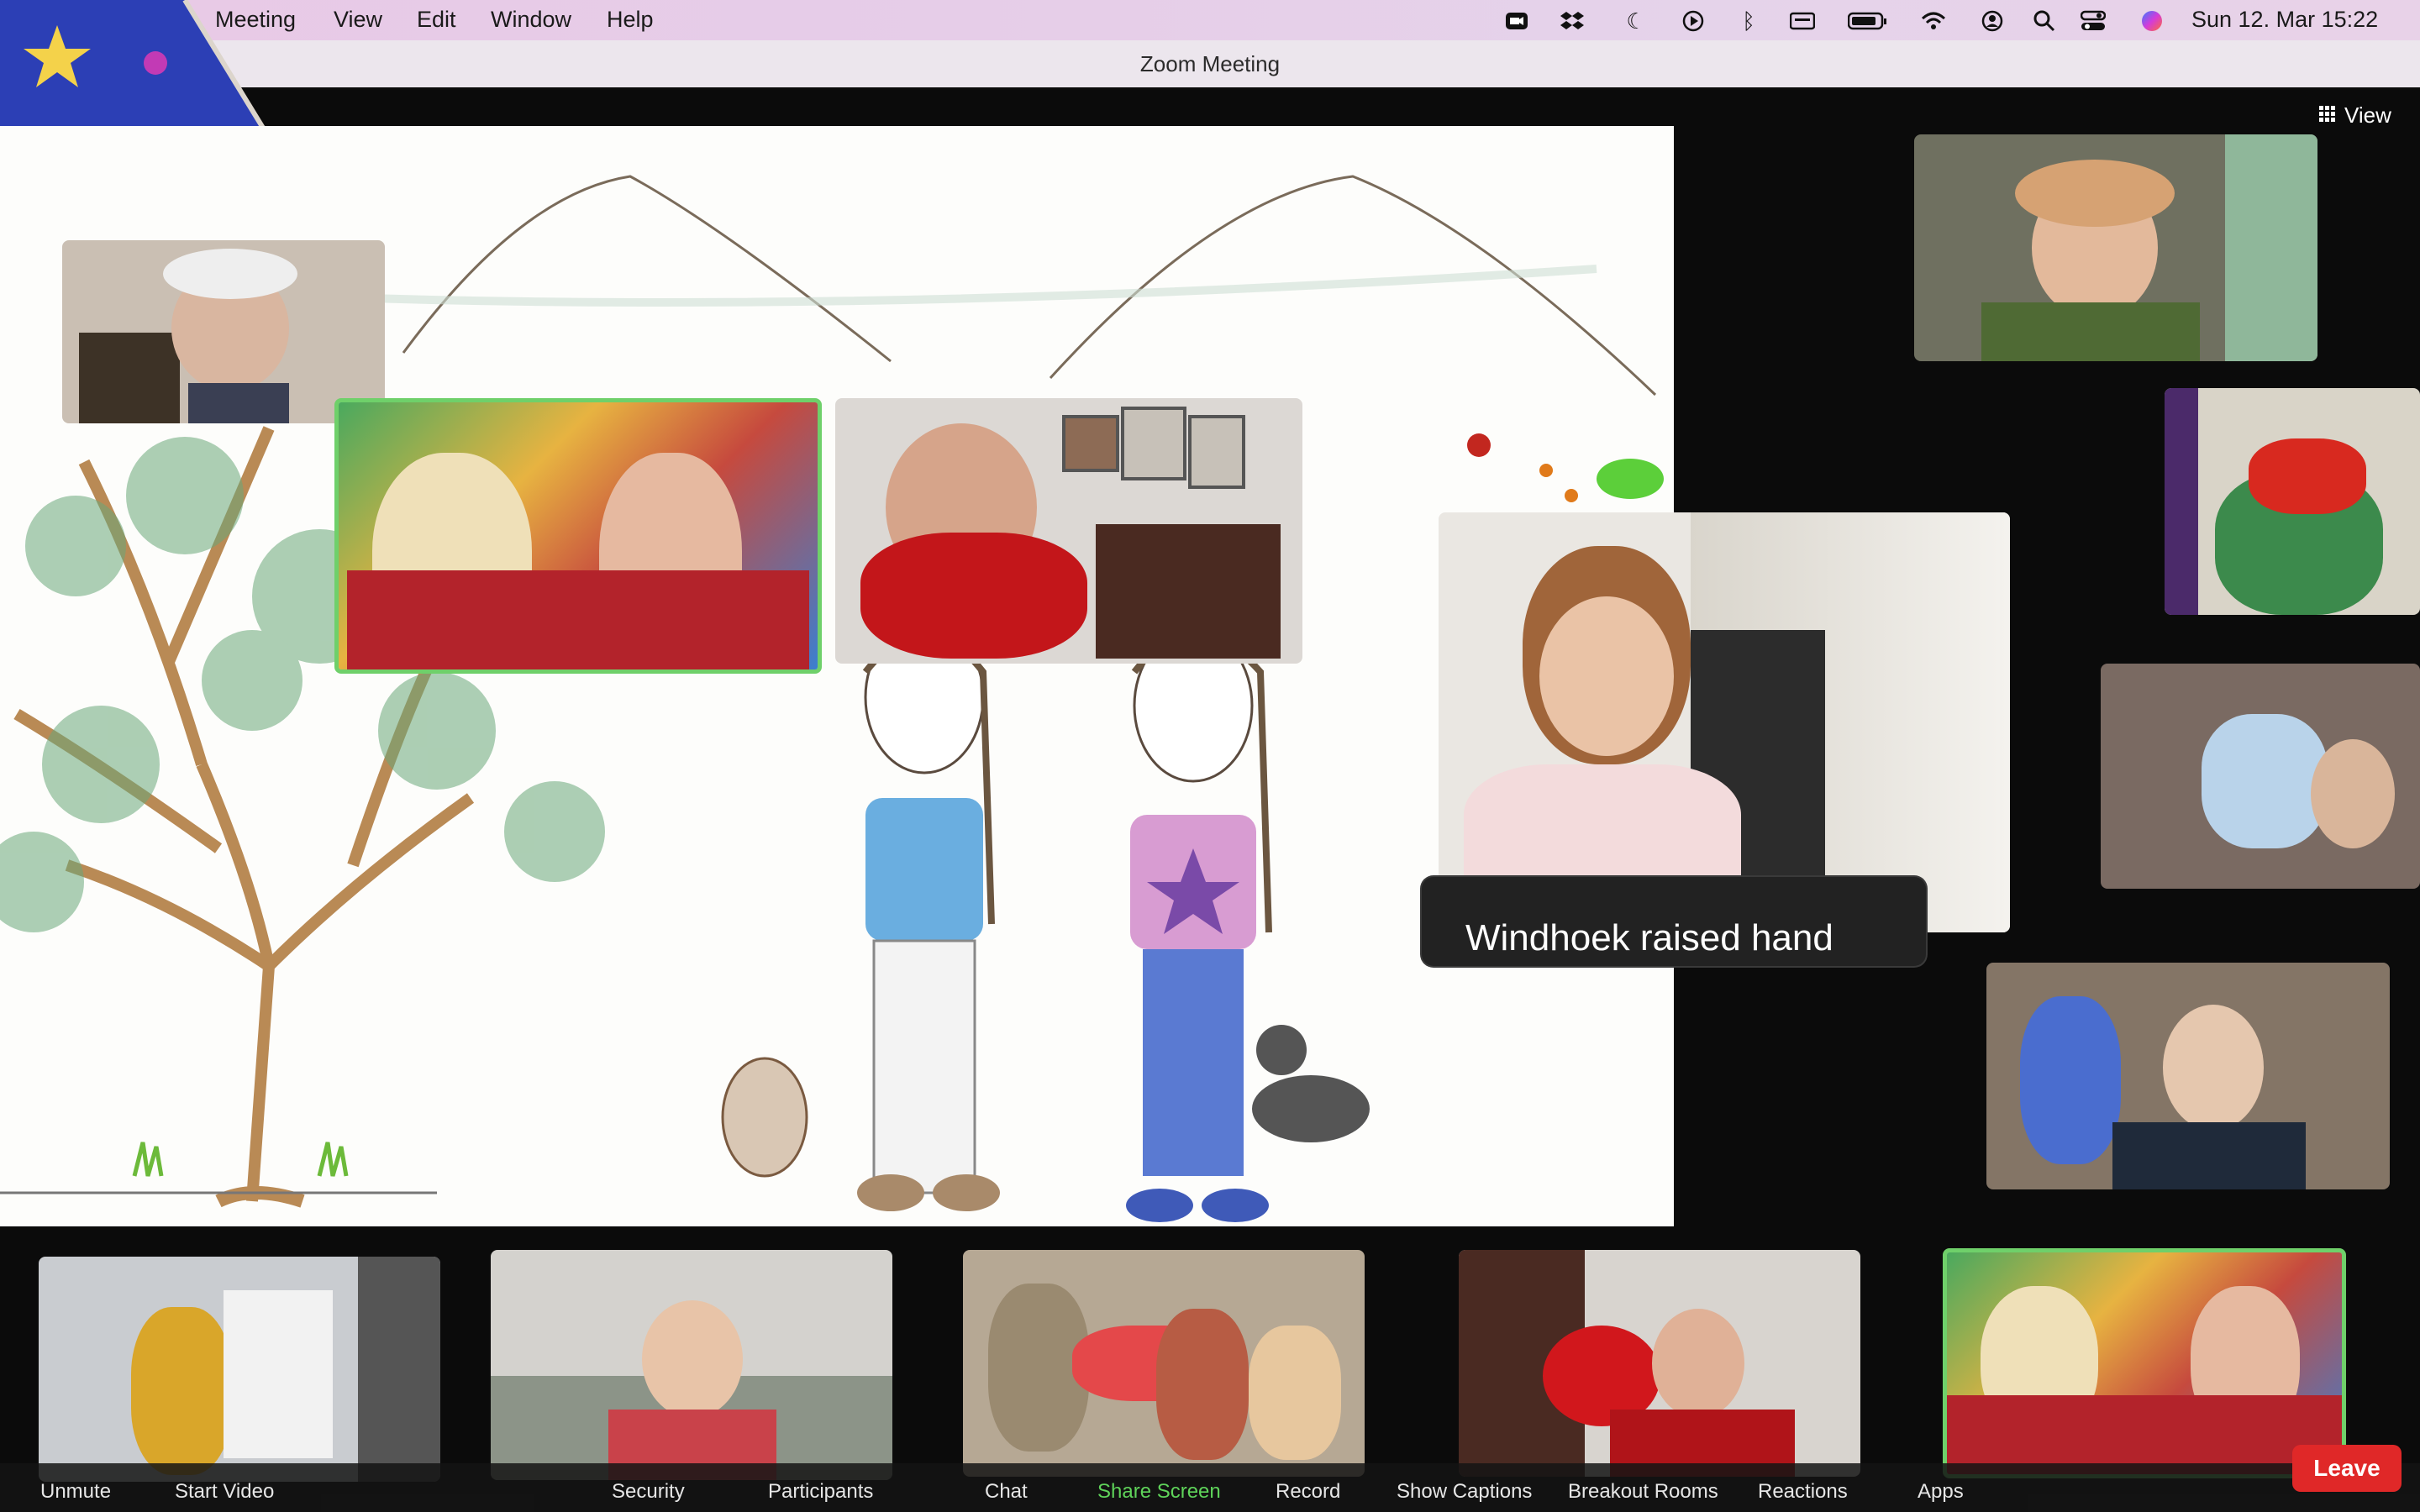 Image resolution: width=2420 pixels, height=1512 pixels. What do you see at coordinates (2261, 776) in the screenshot?
I see `video-tile-girl-blue-cloth` at bounding box center [2261, 776].